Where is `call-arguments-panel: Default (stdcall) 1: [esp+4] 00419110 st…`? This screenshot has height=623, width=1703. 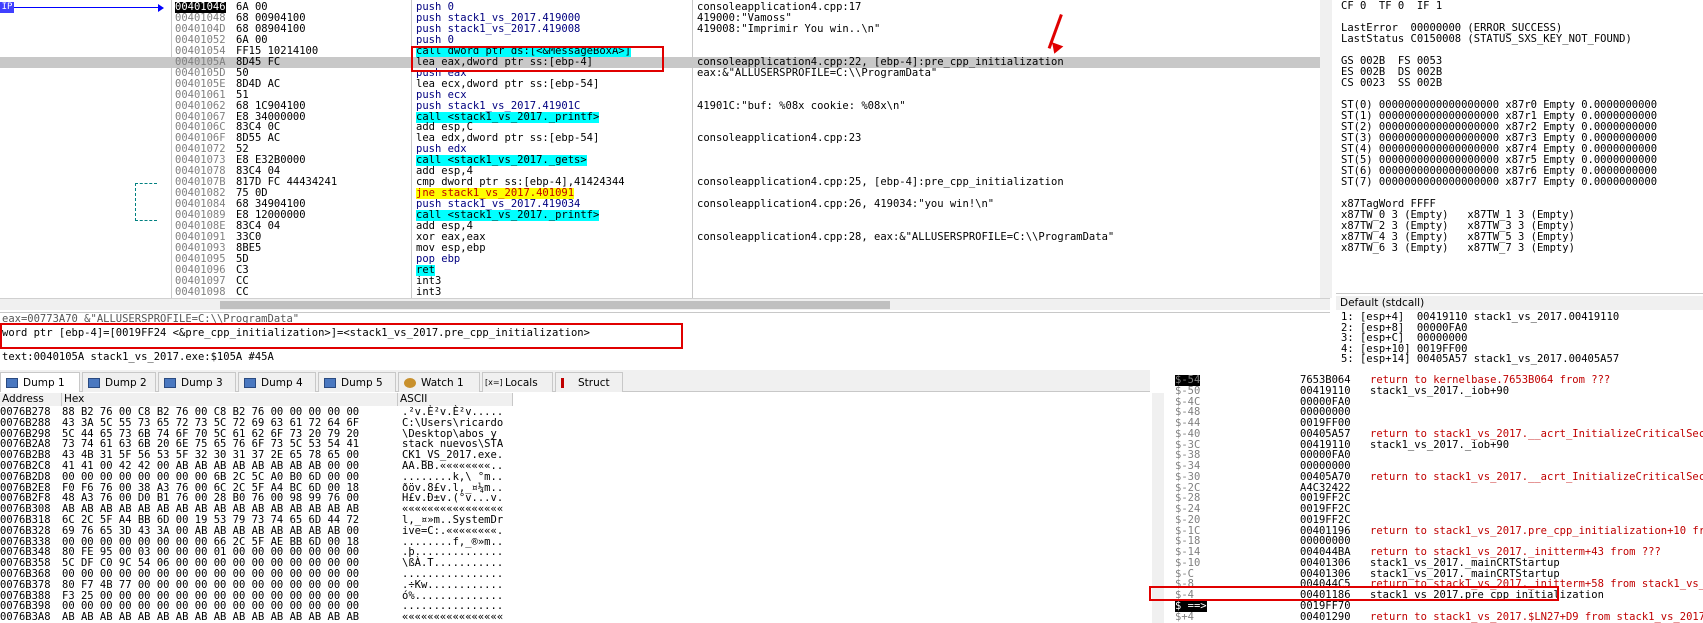 call-arguments-panel: Default (stdcall) 1: [esp+4] 00419110 st… is located at coordinates (1519, 329).